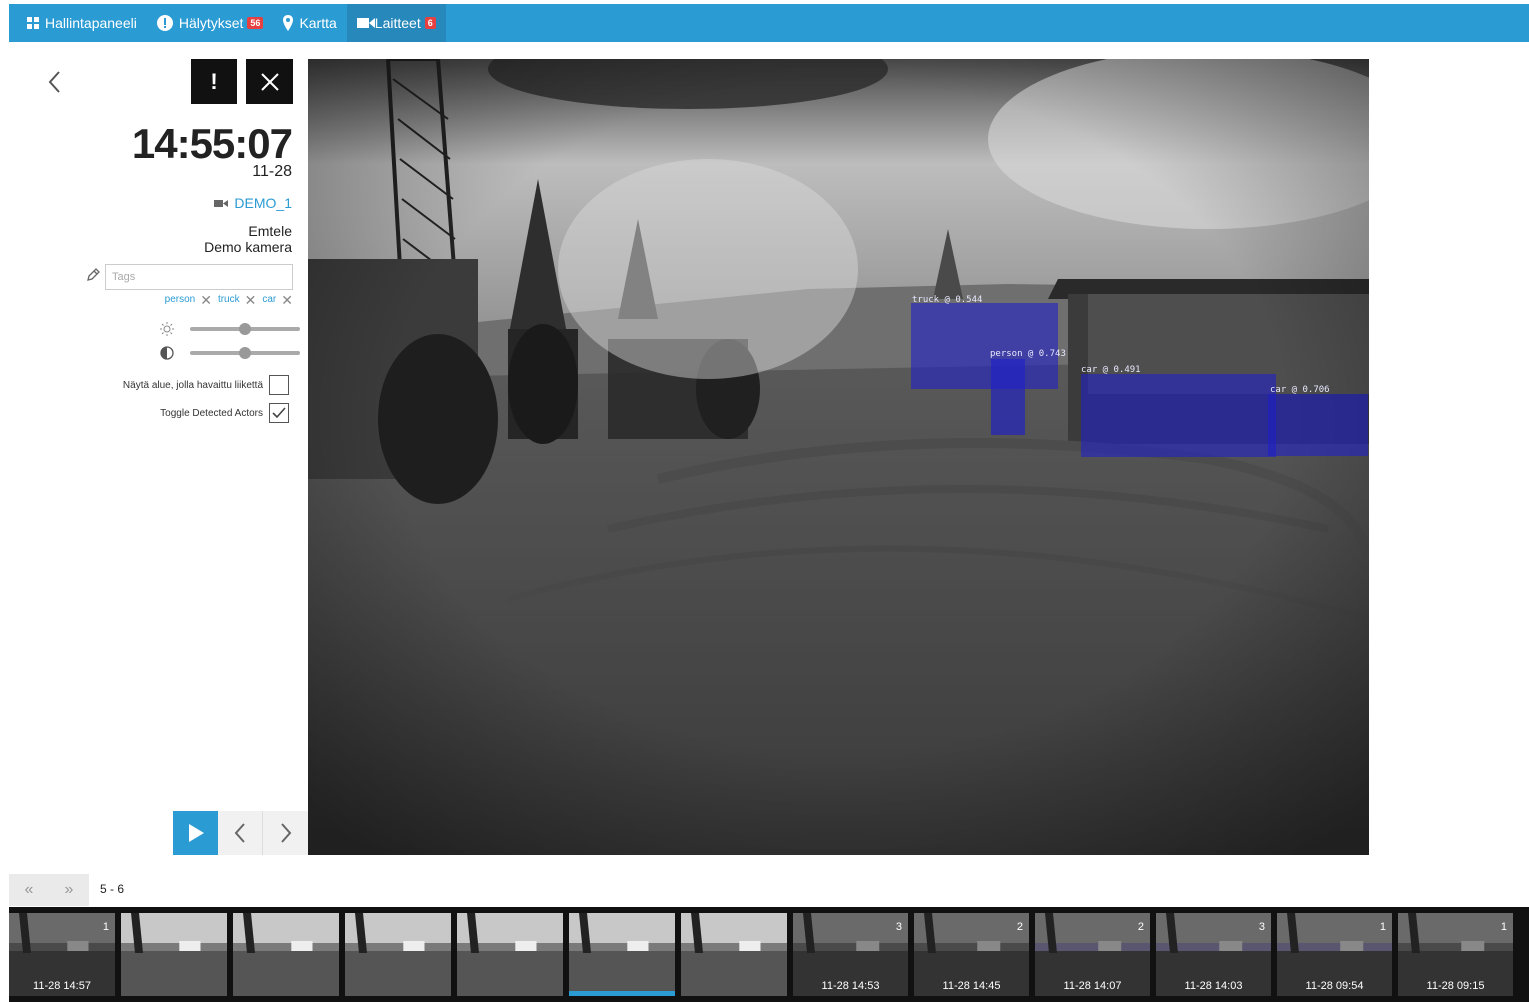 This screenshot has width=1529, height=1002. What do you see at coordinates (192, 385) in the screenshot?
I see `motion-area-label: Näytä alue, jolla havaittu liikettä` at bounding box center [192, 385].